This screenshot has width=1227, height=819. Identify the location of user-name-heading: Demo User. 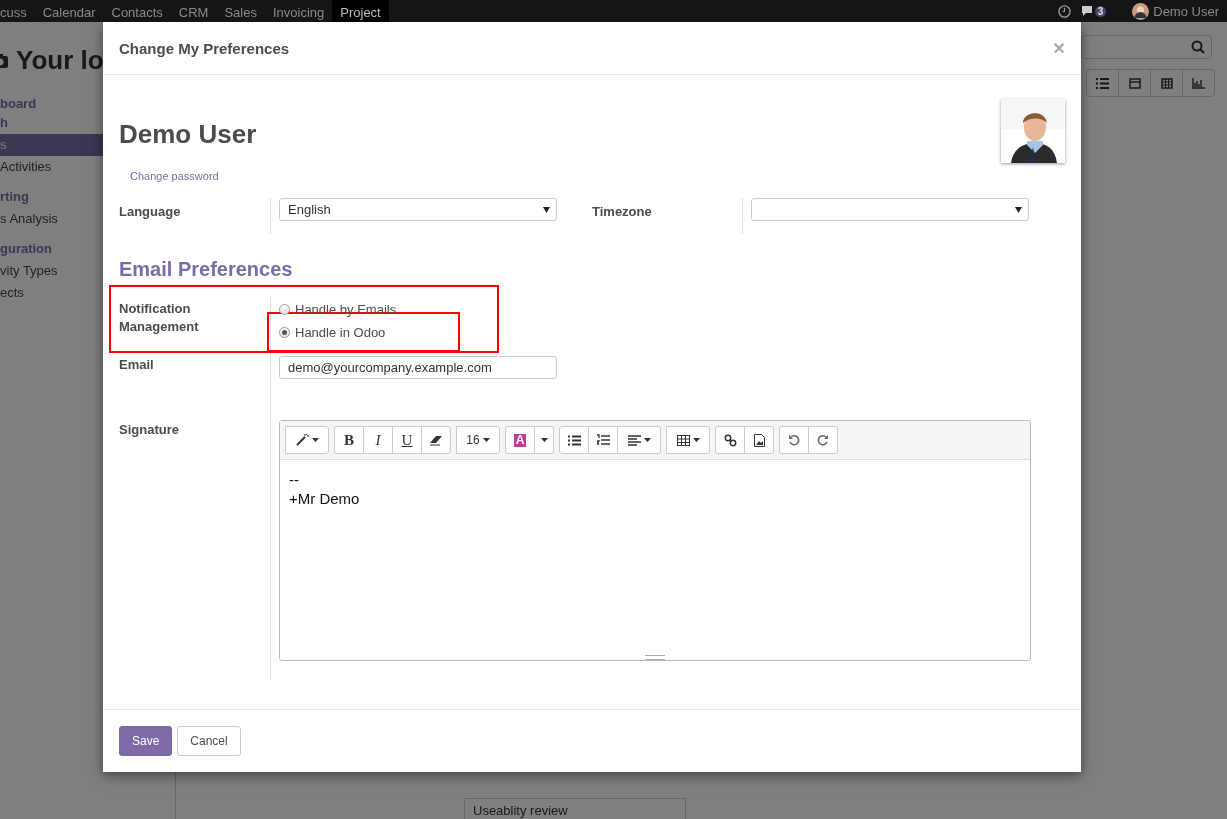
(188, 134).